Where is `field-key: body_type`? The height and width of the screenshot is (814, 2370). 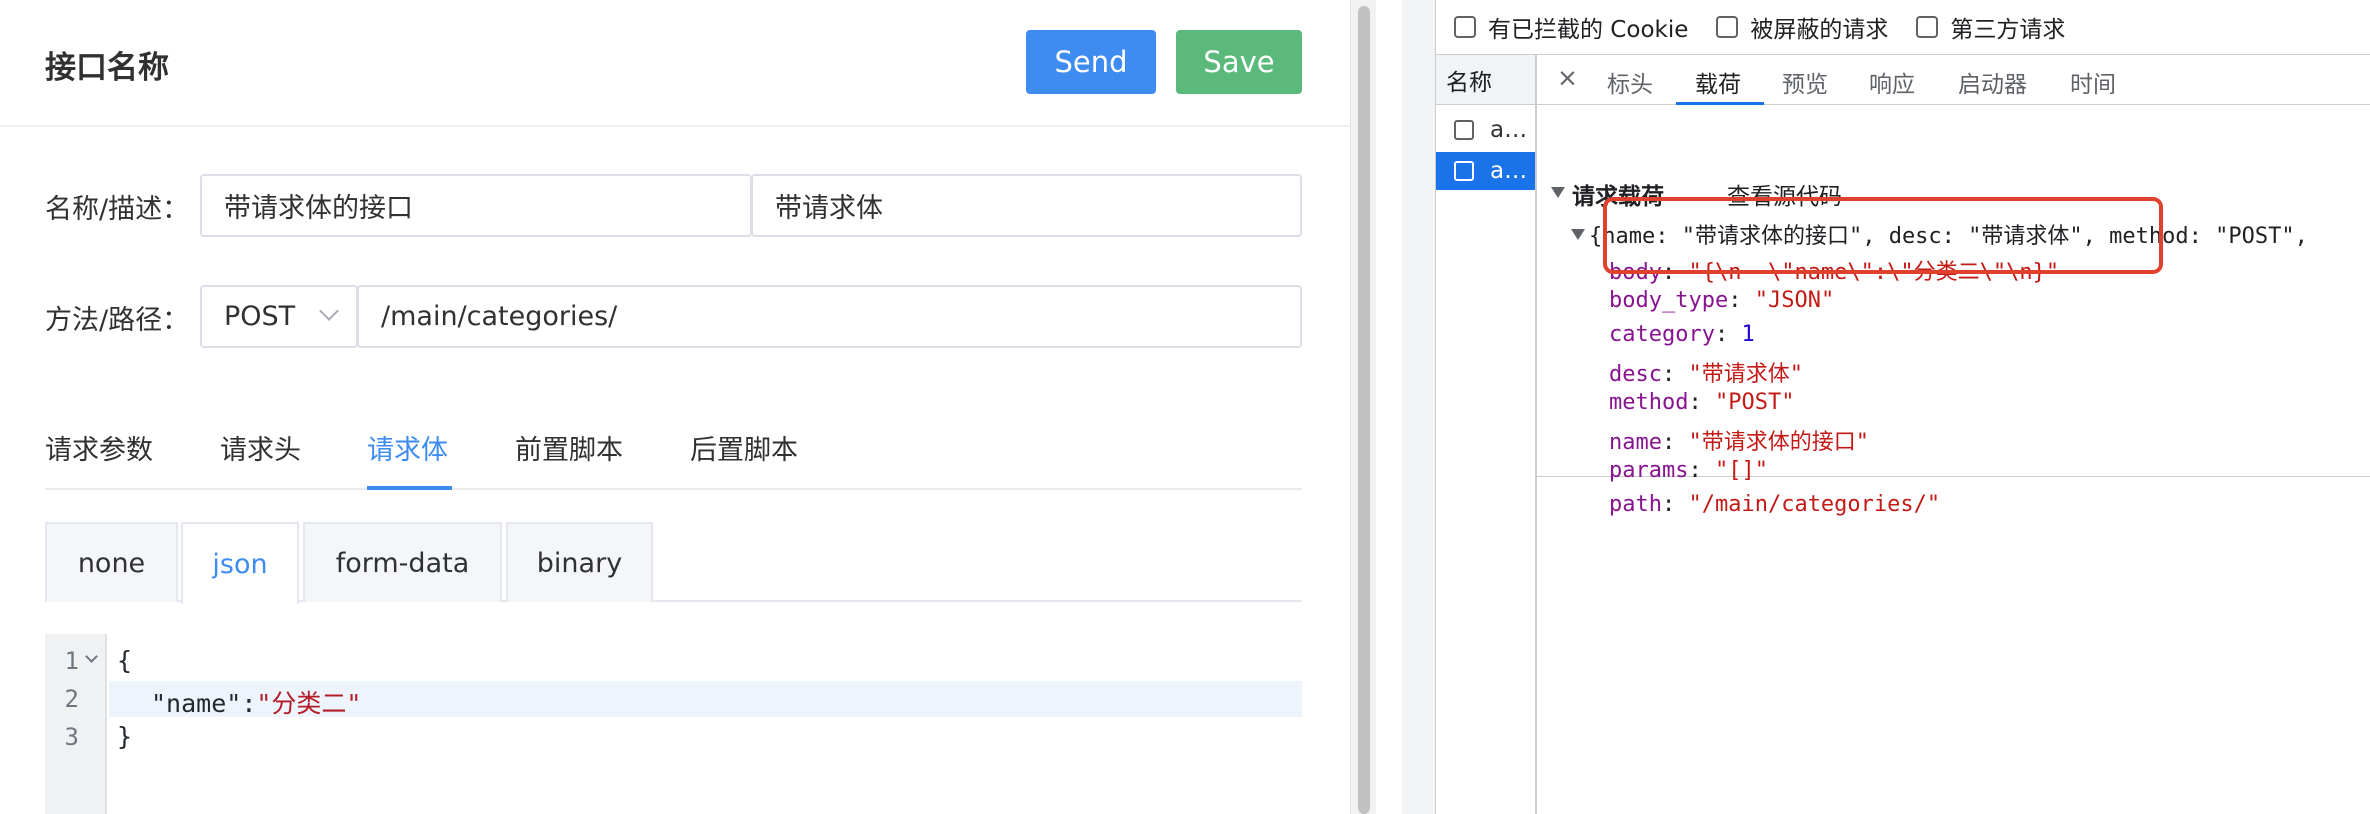
field-key: body_type is located at coordinates (1669, 300).